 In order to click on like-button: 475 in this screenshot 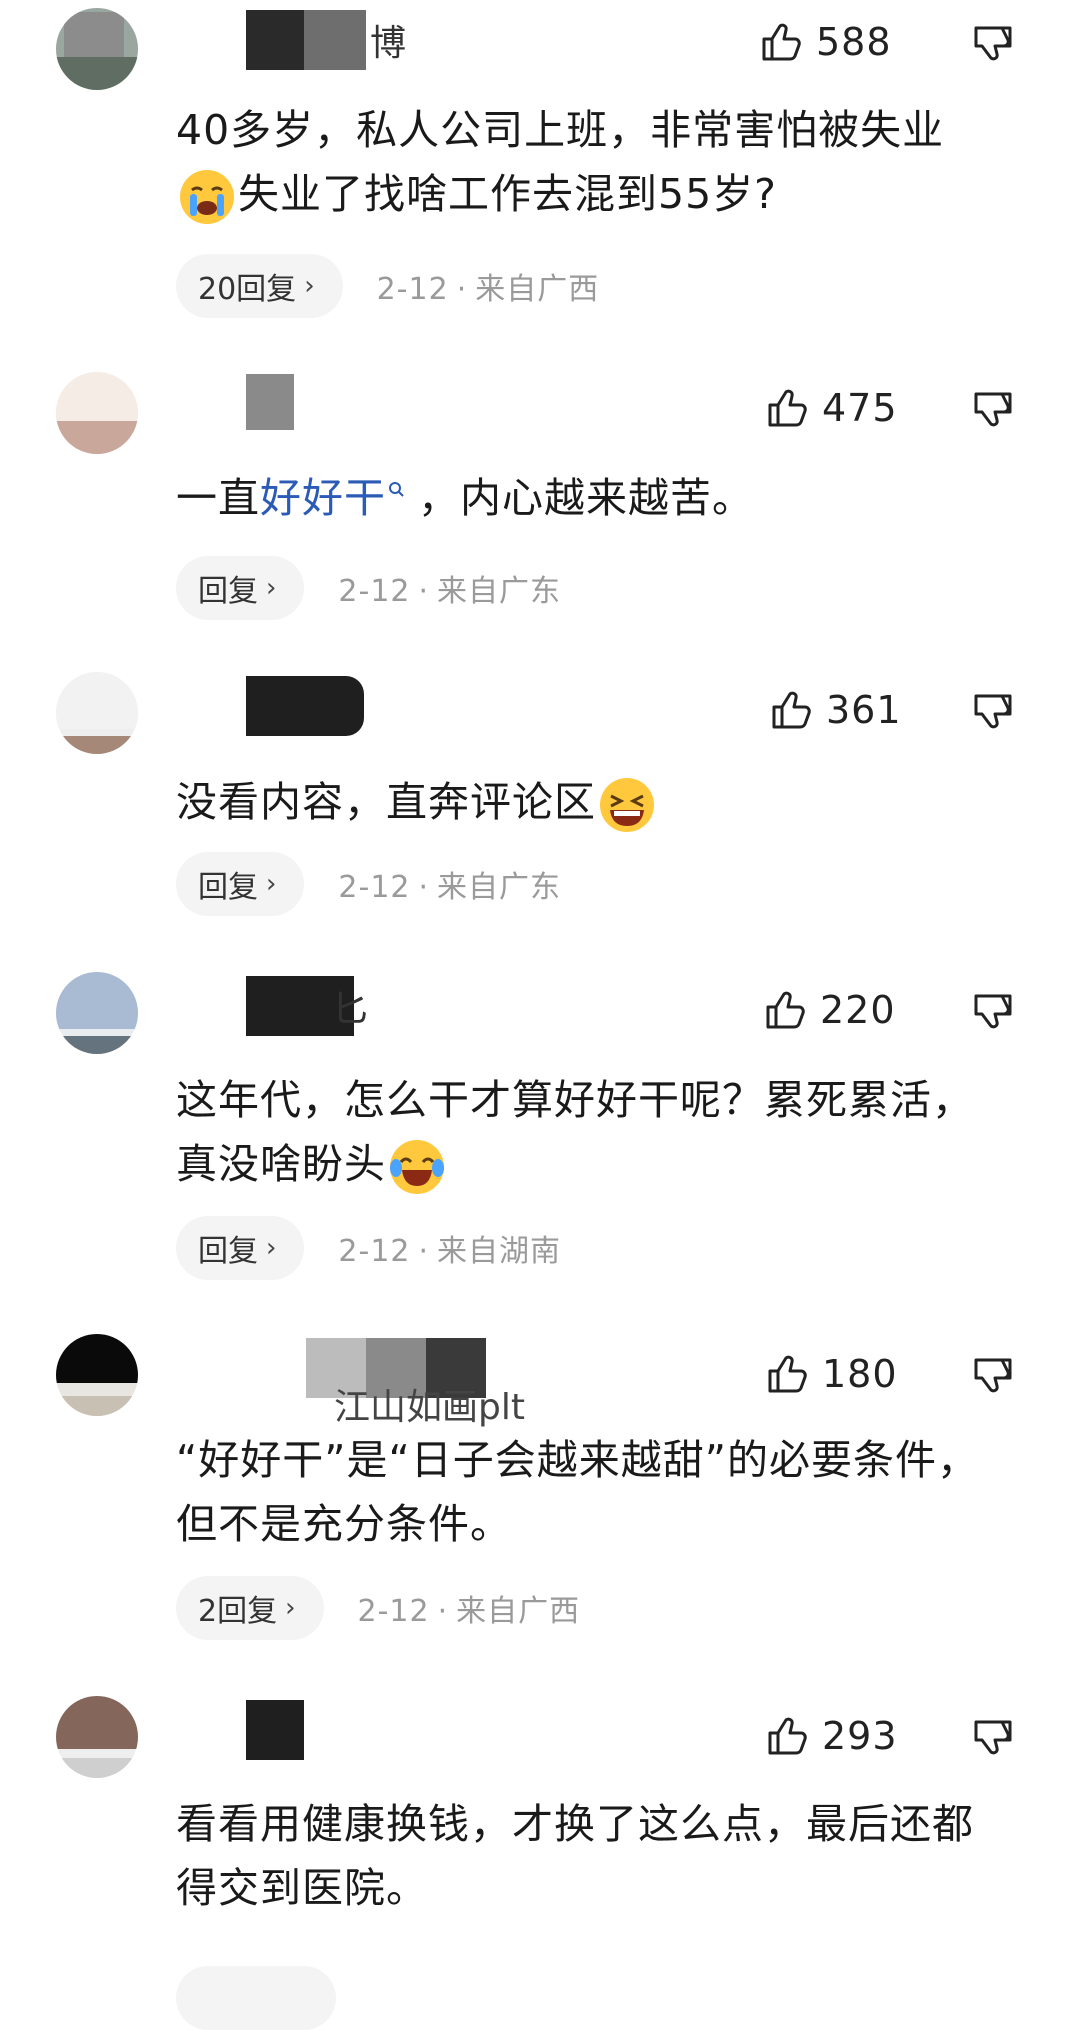, I will do `click(832, 408)`.